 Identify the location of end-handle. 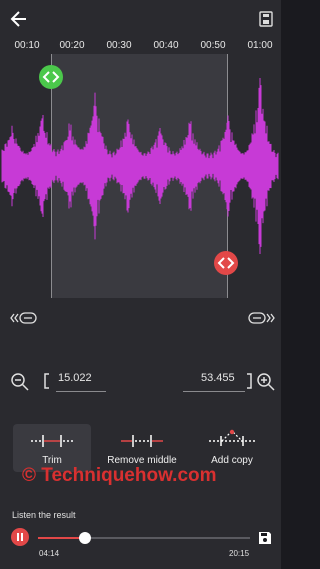
(226, 263).